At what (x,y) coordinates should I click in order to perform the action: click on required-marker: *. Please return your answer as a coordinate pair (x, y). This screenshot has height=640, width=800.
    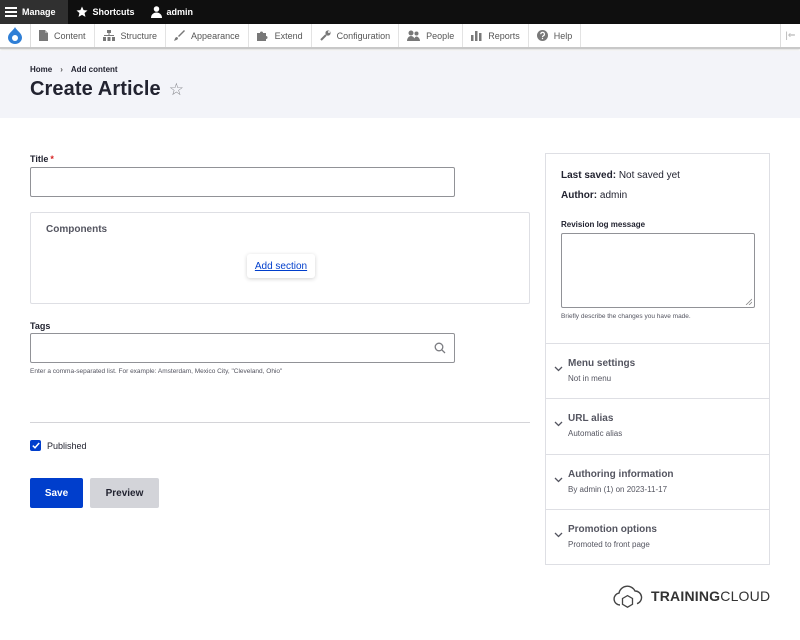
    Looking at the image, I should click on (52, 159).